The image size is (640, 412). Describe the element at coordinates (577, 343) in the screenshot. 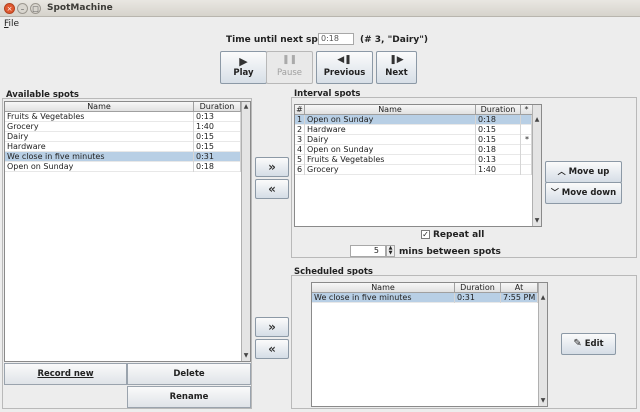

I see `edit-pencil-icon: ✎` at that location.